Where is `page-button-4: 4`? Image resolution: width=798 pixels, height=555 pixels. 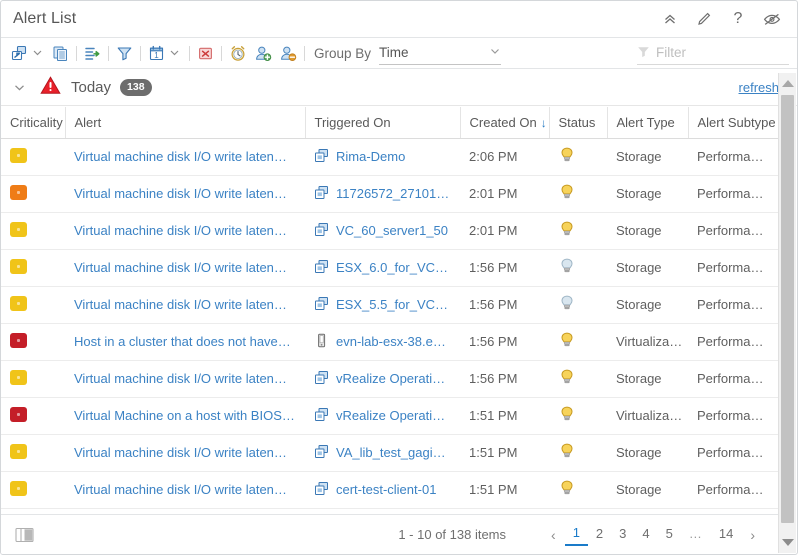
page-button-4: 4 is located at coordinates (645, 534).